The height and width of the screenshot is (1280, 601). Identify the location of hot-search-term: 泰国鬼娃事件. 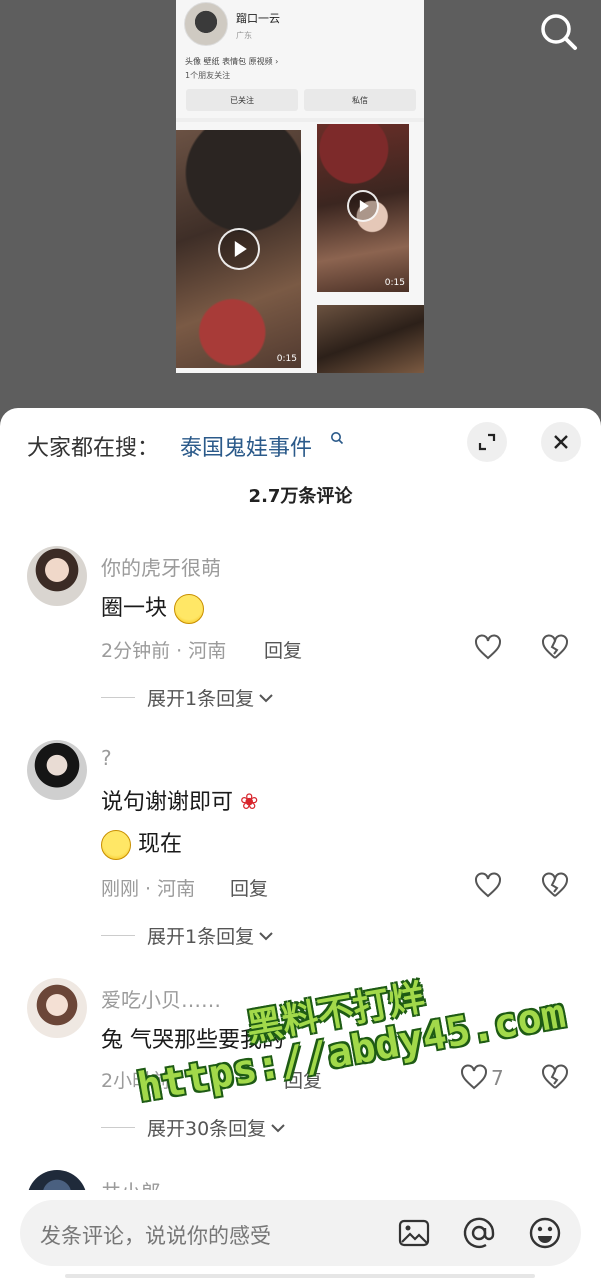
(246, 446).